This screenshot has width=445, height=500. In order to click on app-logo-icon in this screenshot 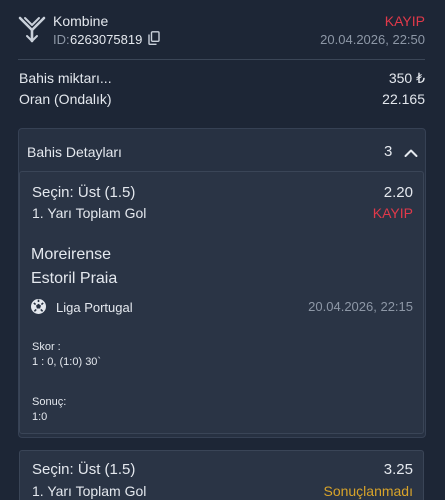, I will do `click(32, 29)`.